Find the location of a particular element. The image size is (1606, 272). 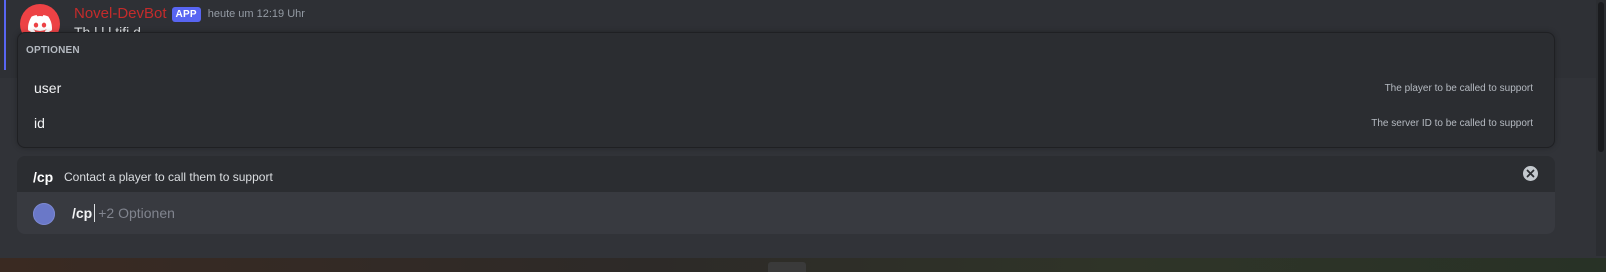

input-command-text: /cp is located at coordinates (82, 213).